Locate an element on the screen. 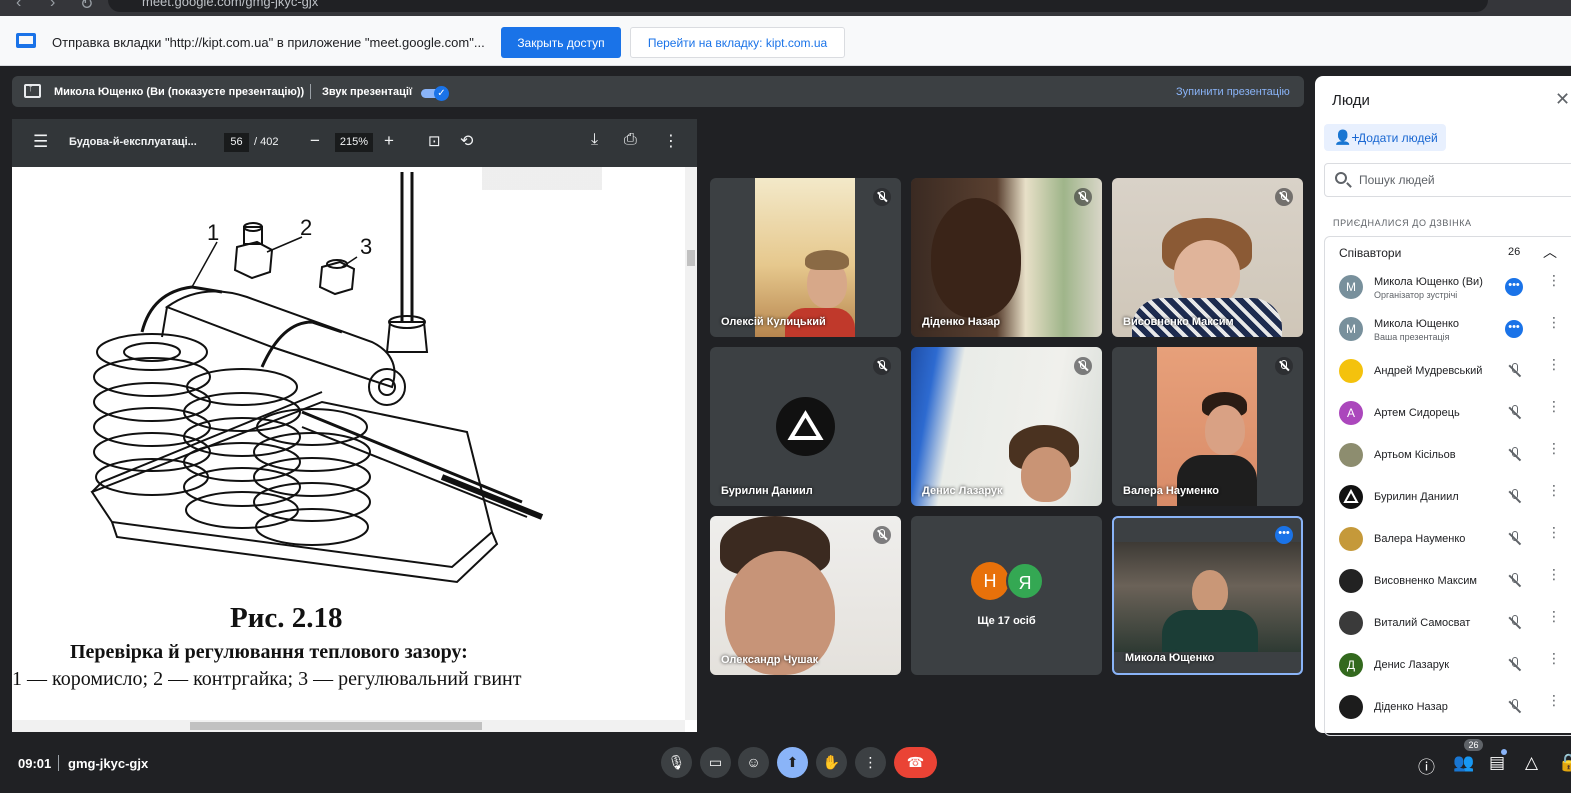 This screenshot has height=793, width=1571. microphone-icon: 🎙 is located at coordinates (676, 762).